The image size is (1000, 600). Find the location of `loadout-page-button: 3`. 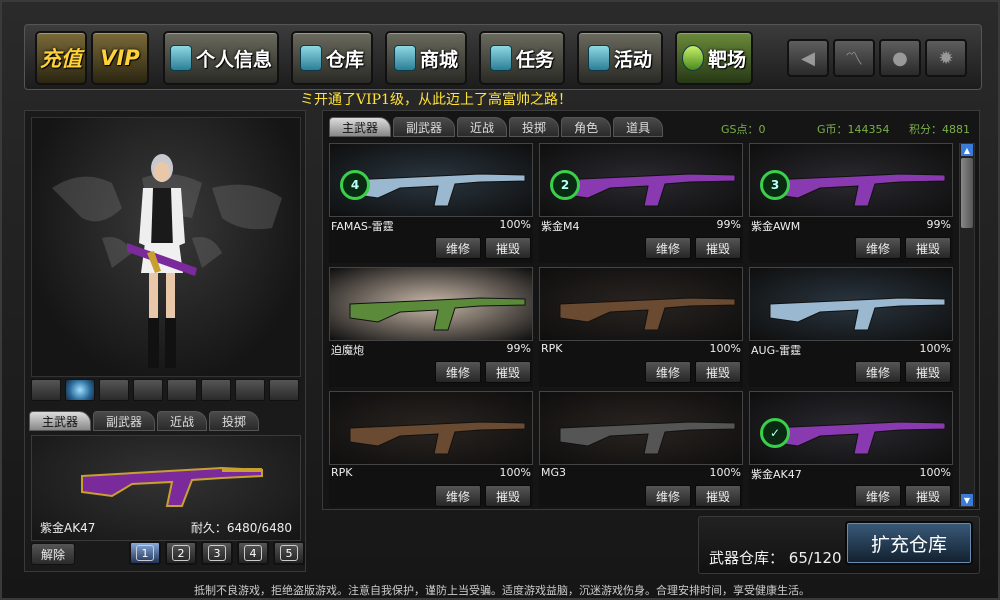

loadout-page-button: 3 is located at coordinates (217, 553).